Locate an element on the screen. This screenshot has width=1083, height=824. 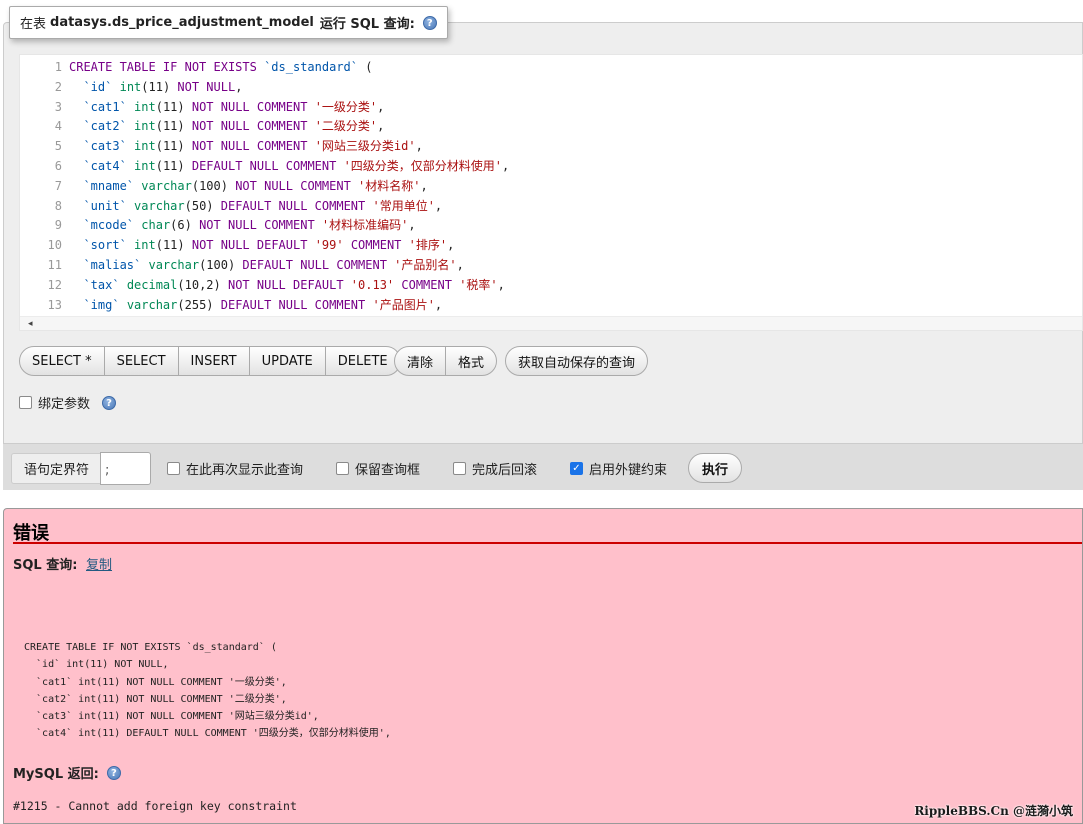
line-number: 8 is located at coordinates (58, 205).